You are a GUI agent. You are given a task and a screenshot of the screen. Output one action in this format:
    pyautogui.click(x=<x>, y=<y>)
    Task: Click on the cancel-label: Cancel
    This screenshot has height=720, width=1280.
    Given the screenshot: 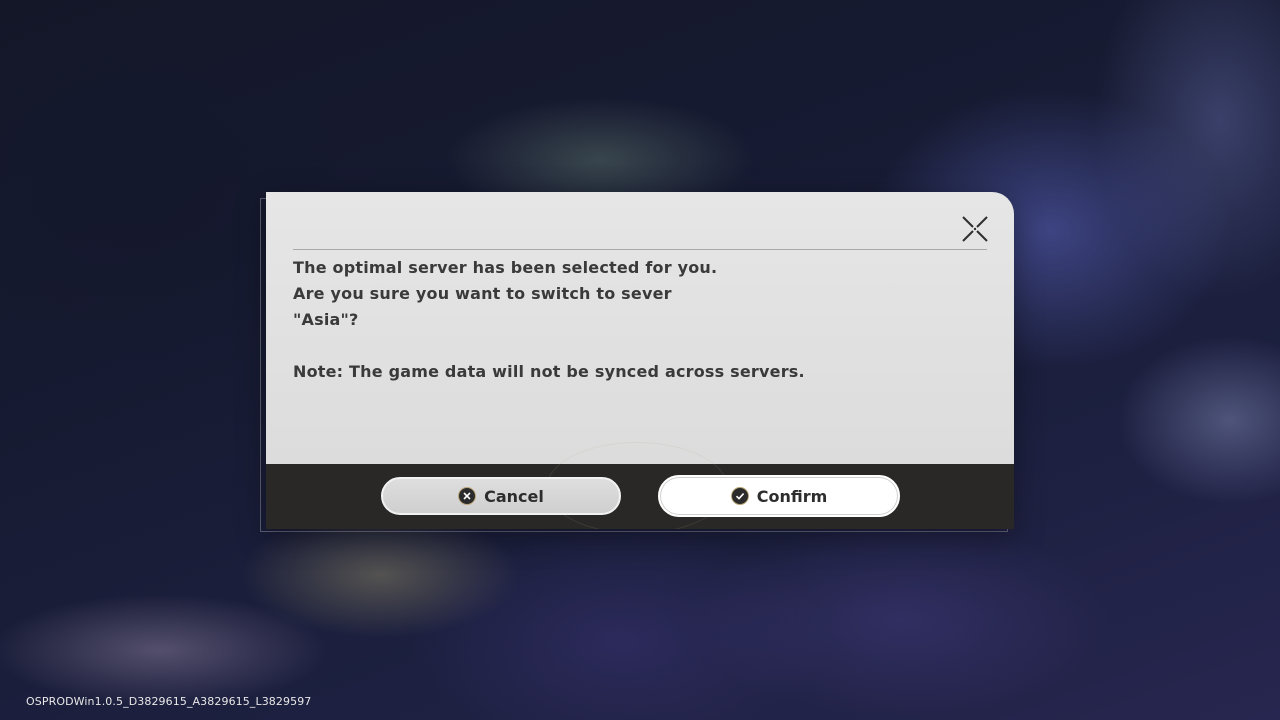 What is the action you would take?
    pyautogui.click(x=514, y=496)
    